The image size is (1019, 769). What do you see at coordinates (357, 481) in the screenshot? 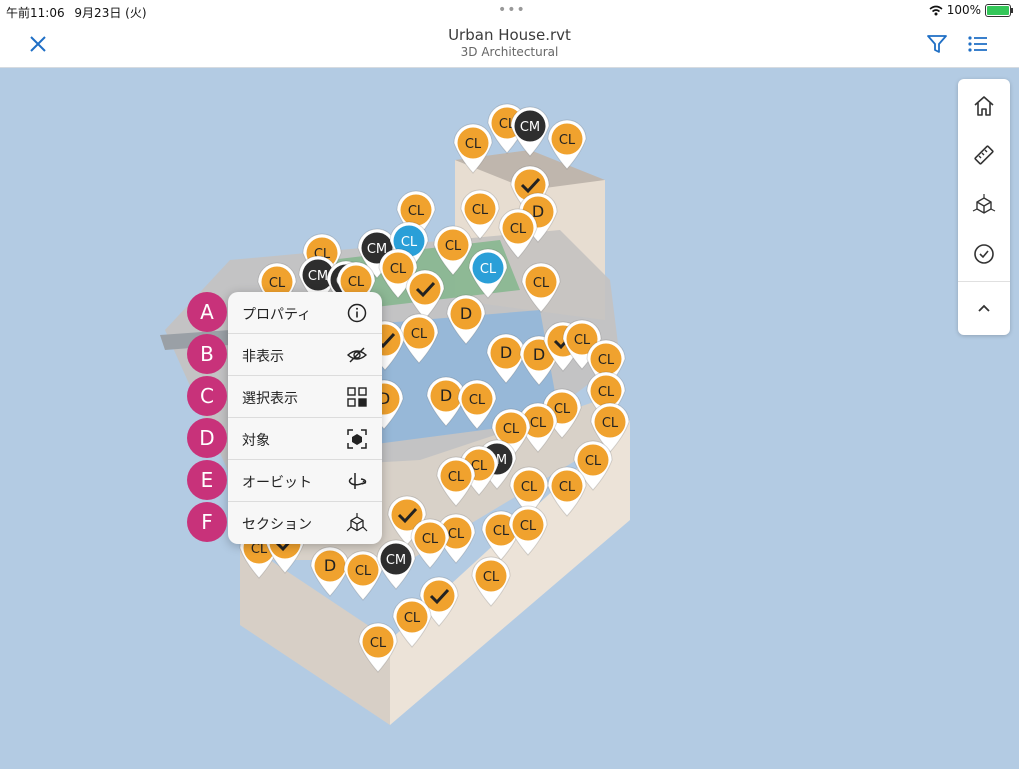
I see `orbit-icon` at bounding box center [357, 481].